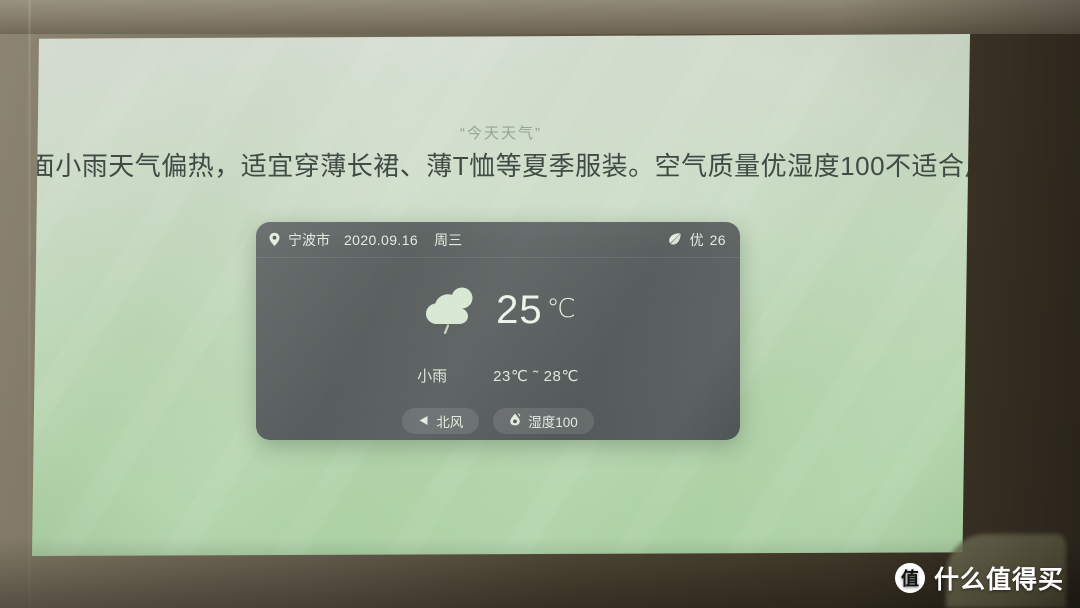  Describe the element at coordinates (274, 239) in the screenshot. I see `location-pin-icon` at that location.